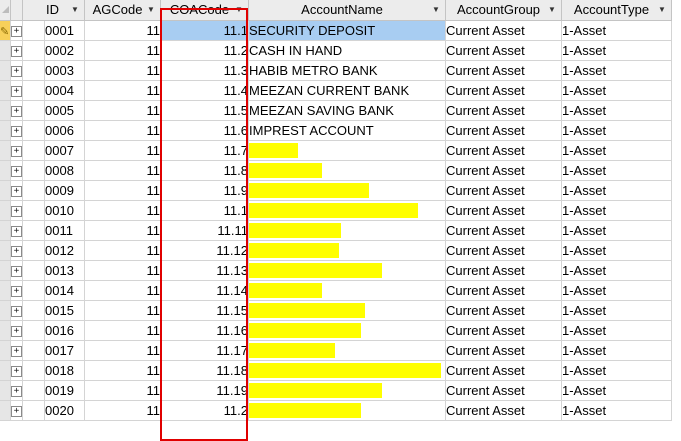 The height and width of the screenshot is (441, 681). What do you see at coordinates (204, 130) in the screenshot?
I see `coacode-cell: 11.6` at bounding box center [204, 130].